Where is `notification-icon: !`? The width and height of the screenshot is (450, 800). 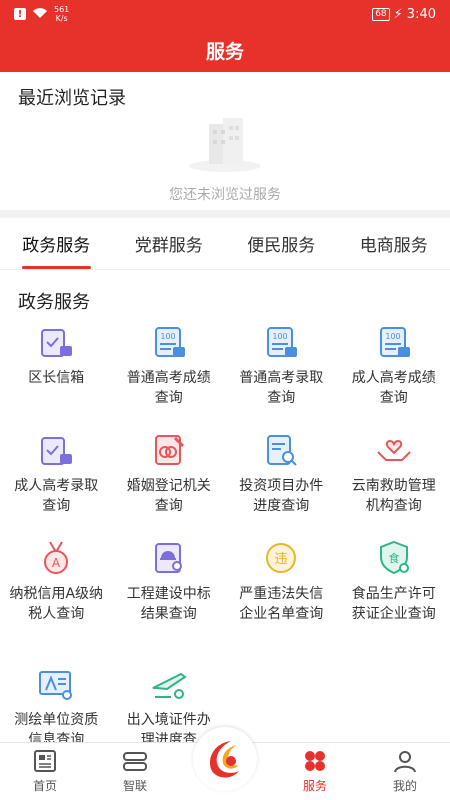
notification-icon: ! is located at coordinates (20, 14).